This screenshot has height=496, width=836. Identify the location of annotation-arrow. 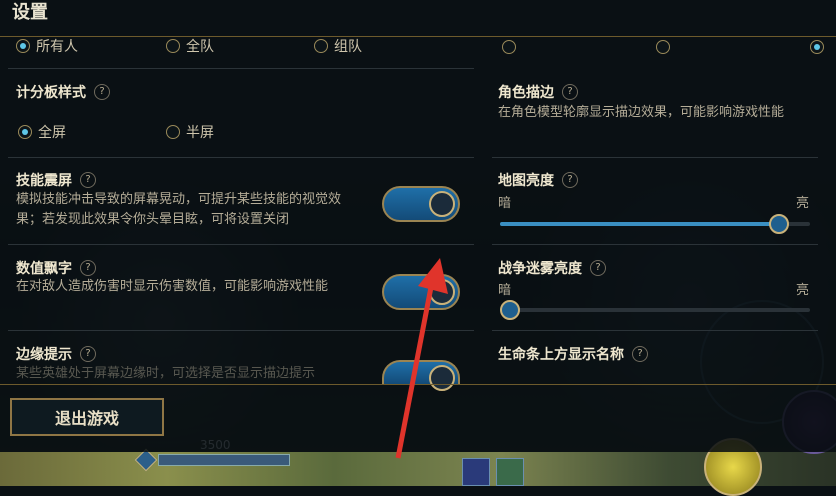
(421, 358).